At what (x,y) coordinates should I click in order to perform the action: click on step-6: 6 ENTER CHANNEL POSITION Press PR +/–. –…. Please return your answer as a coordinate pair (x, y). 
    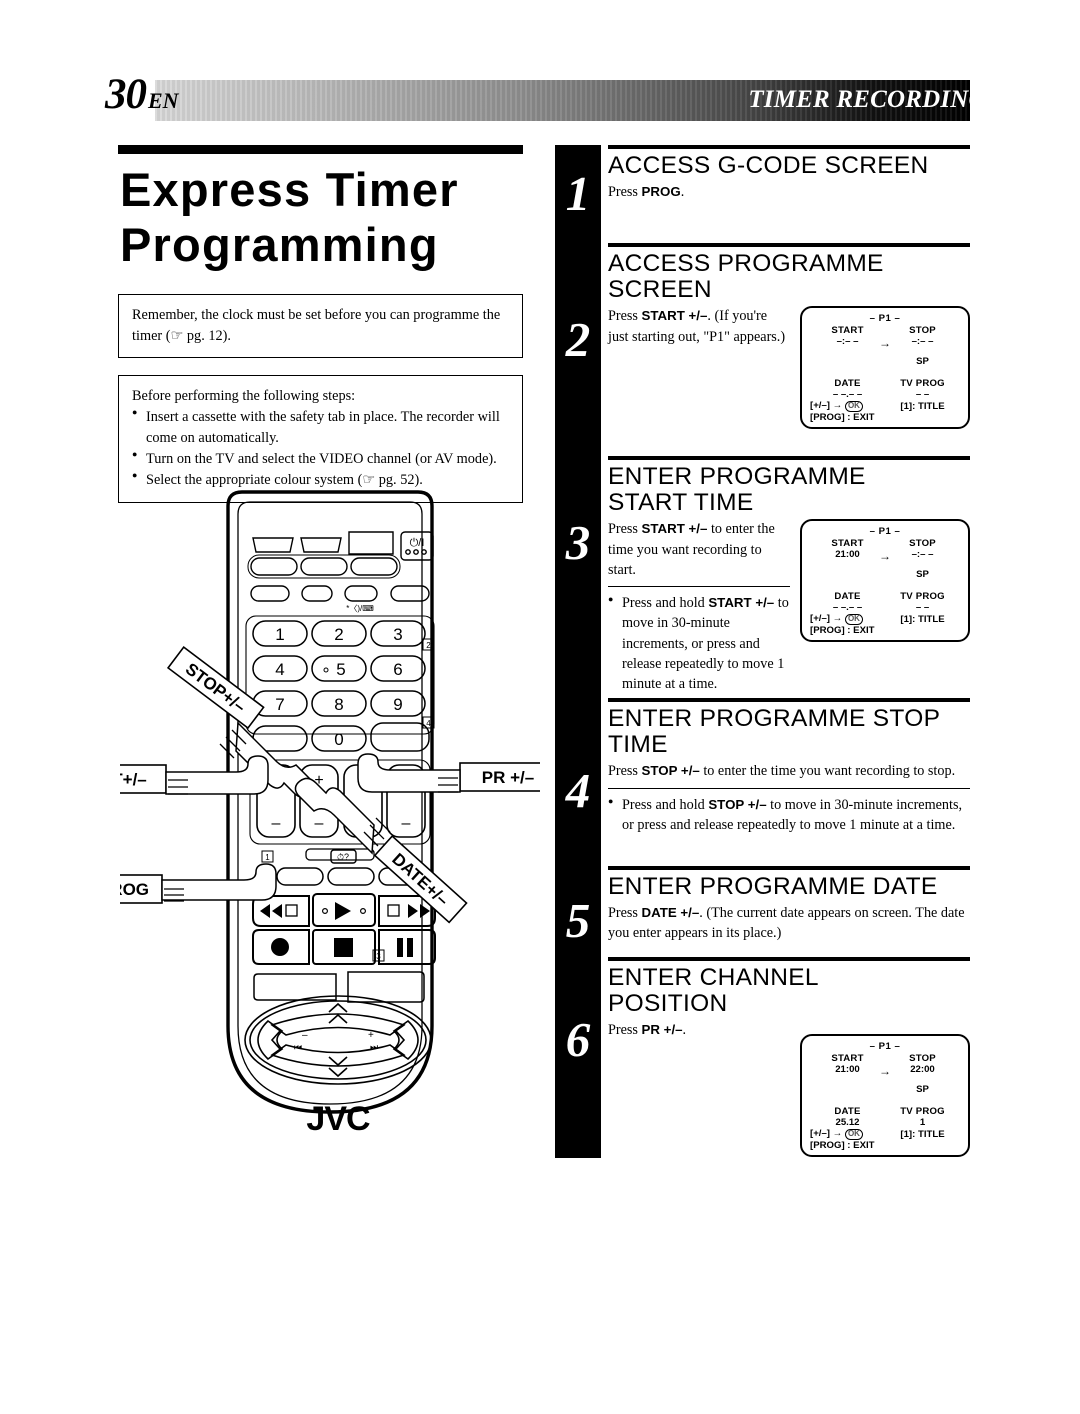
    Looking at the image, I should click on (768, 1057).